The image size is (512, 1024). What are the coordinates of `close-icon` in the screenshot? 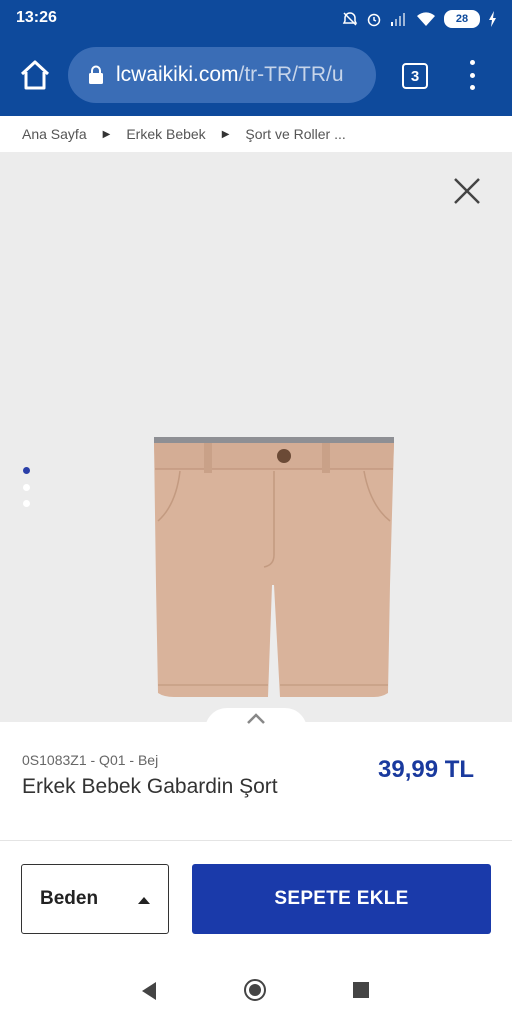 It's located at (467, 191).